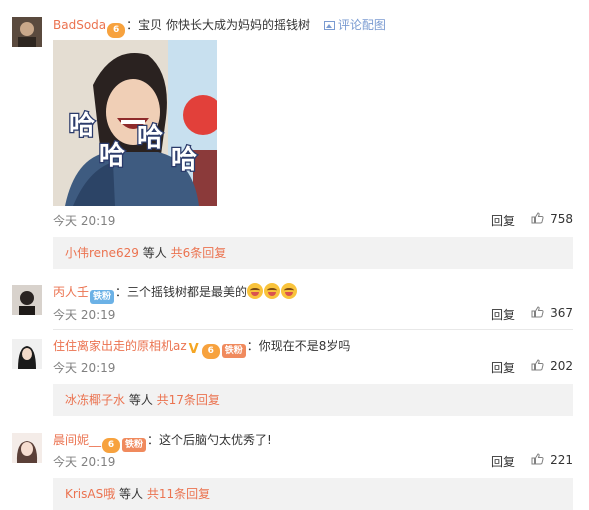 This screenshot has width=589, height=510. What do you see at coordinates (77, 440) in the screenshot?
I see `username-link: 晨间妮__` at bounding box center [77, 440].